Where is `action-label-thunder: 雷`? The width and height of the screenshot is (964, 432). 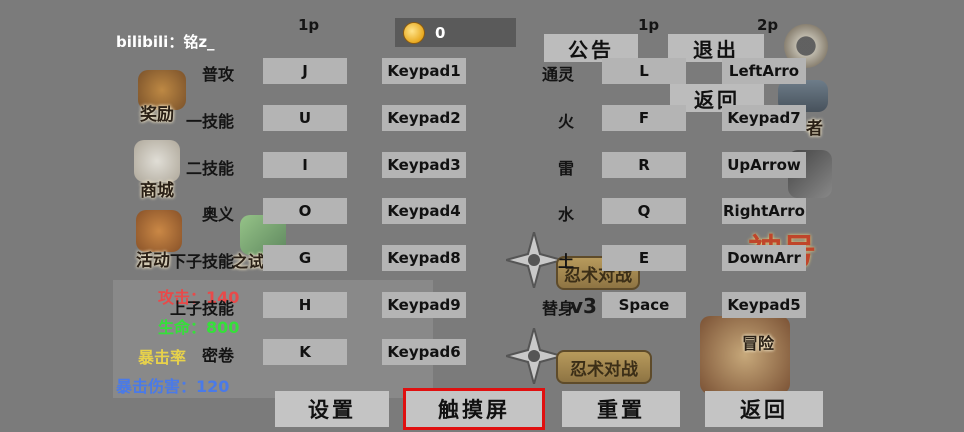 action-label-thunder: 雷 is located at coordinates (565, 168).